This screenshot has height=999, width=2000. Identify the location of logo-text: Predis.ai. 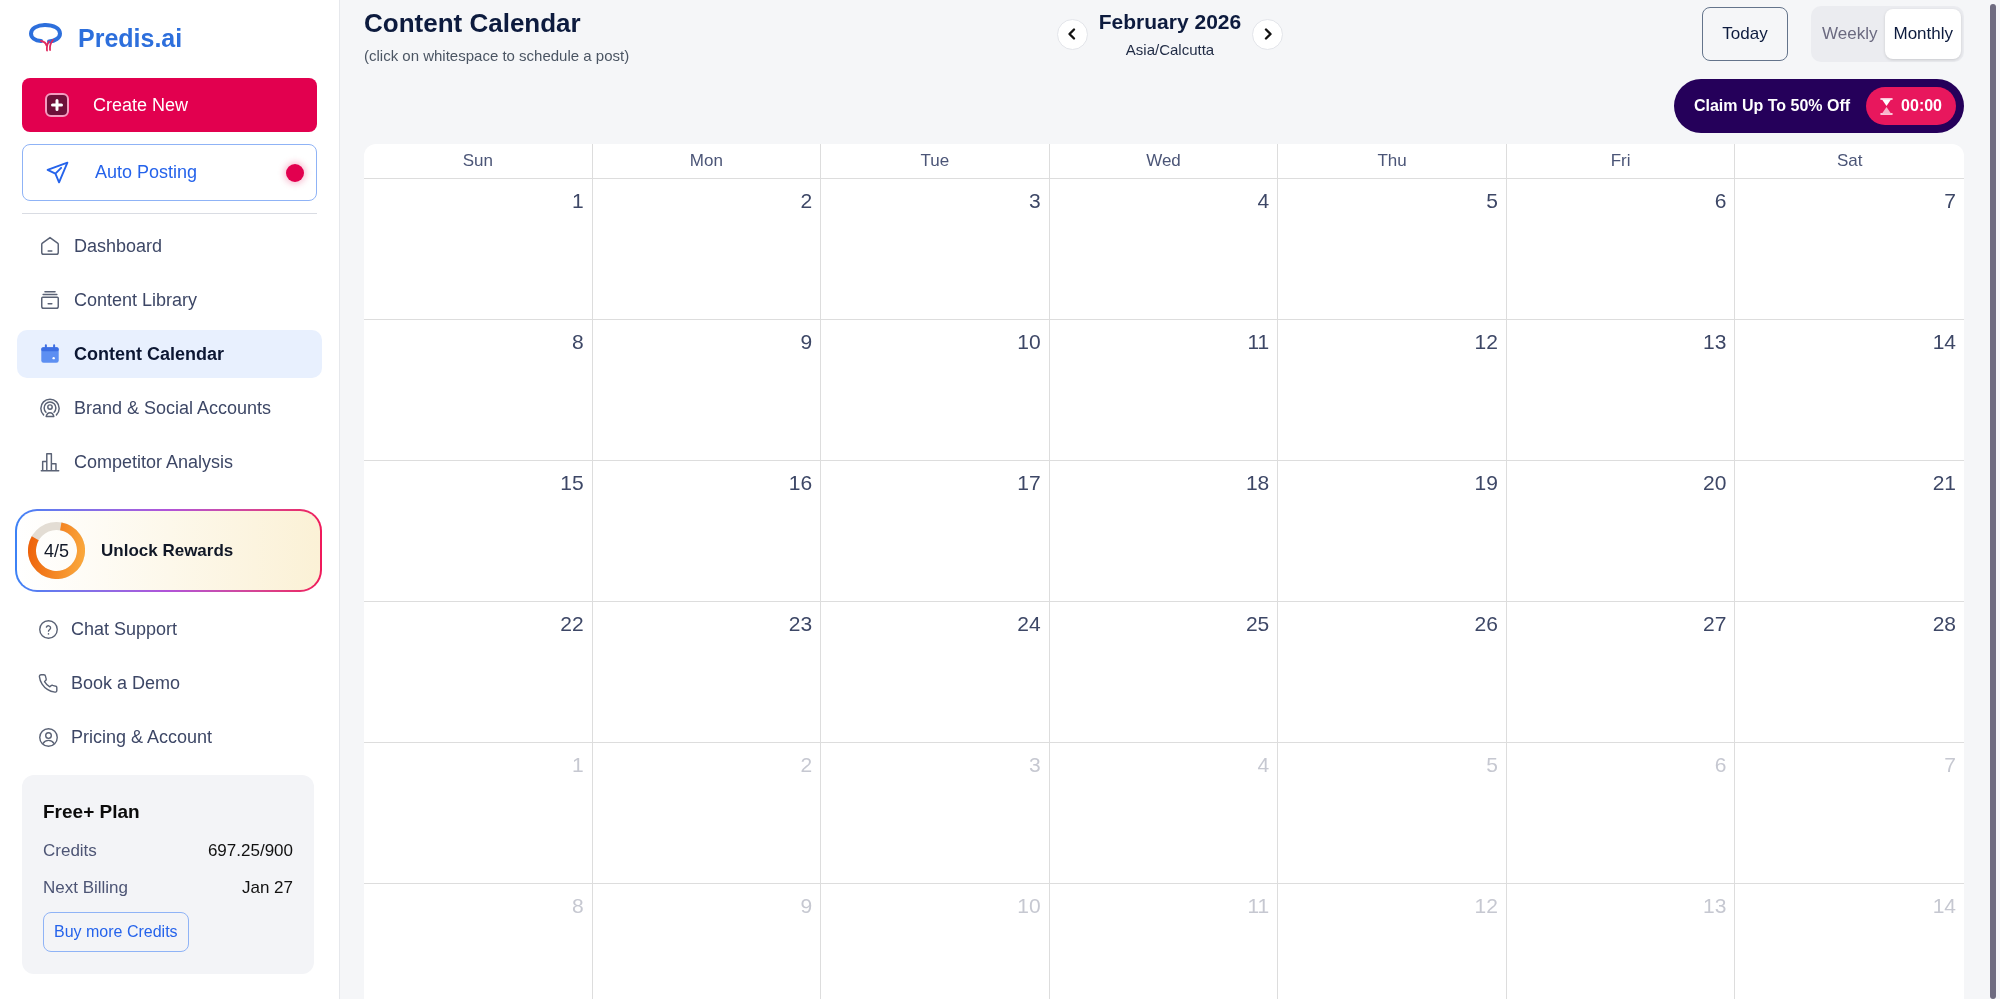
(130, 38).